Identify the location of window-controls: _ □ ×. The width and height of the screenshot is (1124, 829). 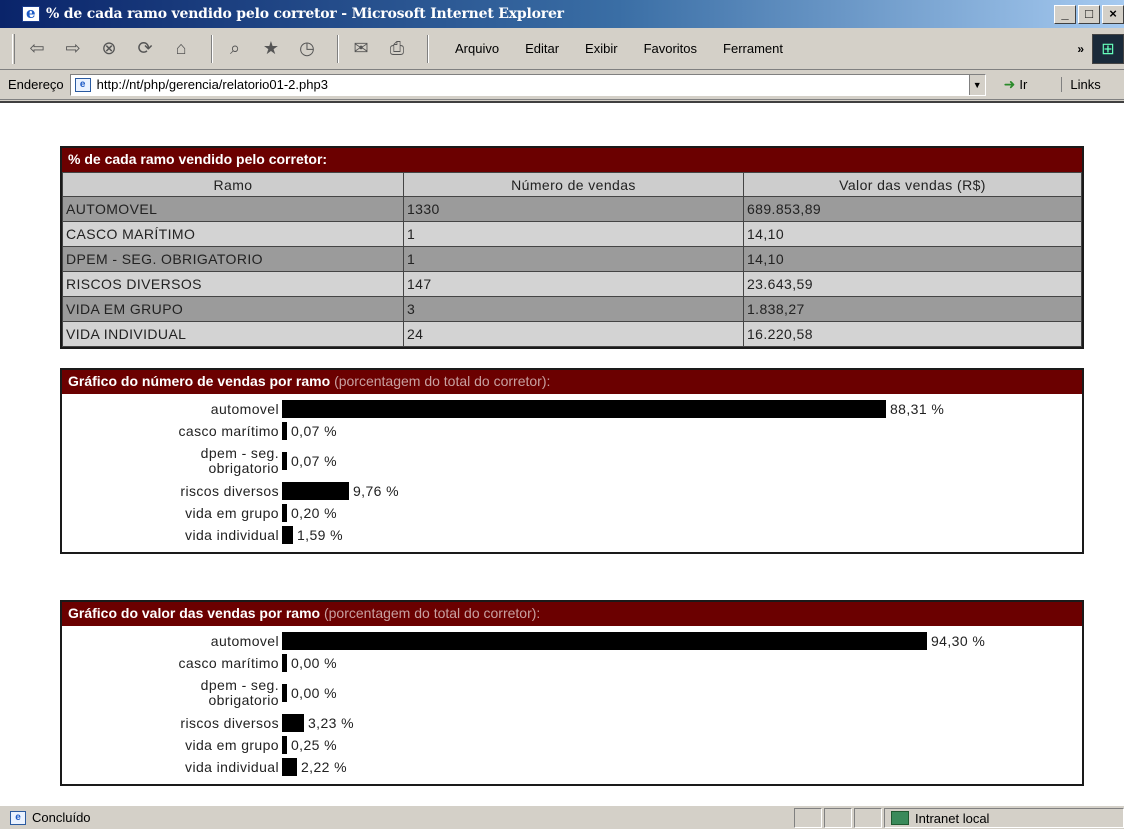
(1089, 14).